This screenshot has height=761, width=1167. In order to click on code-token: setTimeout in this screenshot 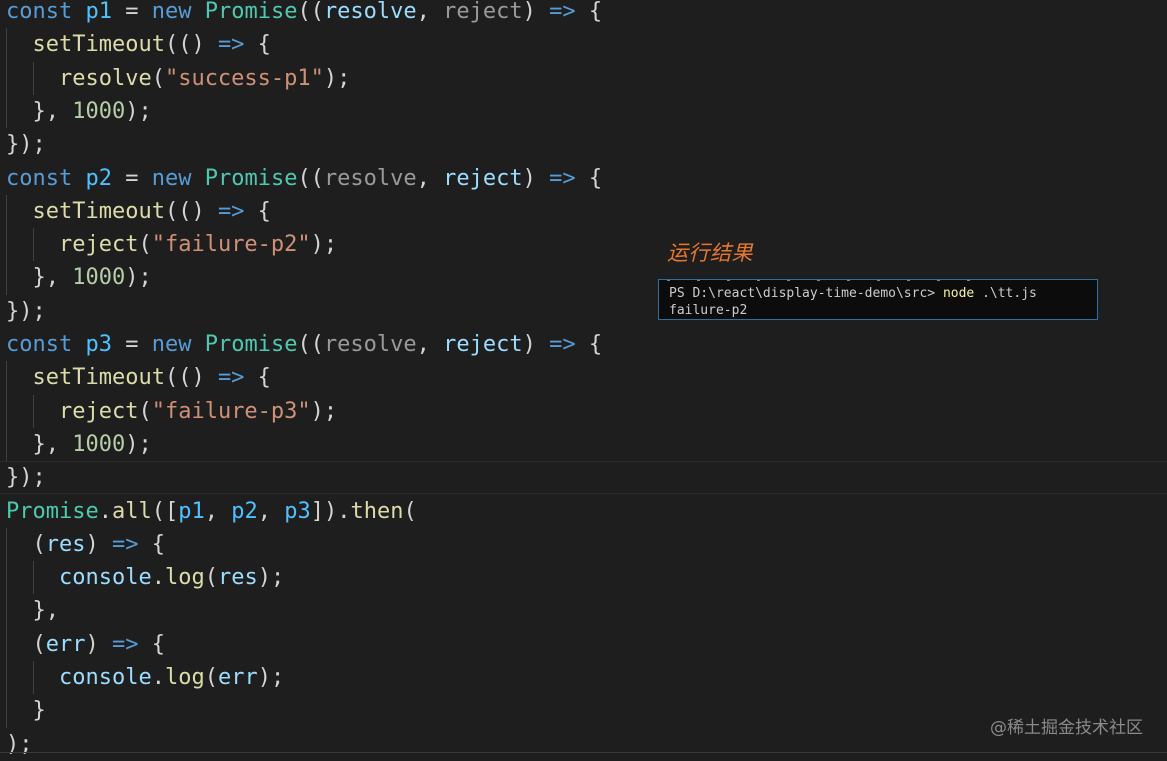, I will do `click(98, 45)`.